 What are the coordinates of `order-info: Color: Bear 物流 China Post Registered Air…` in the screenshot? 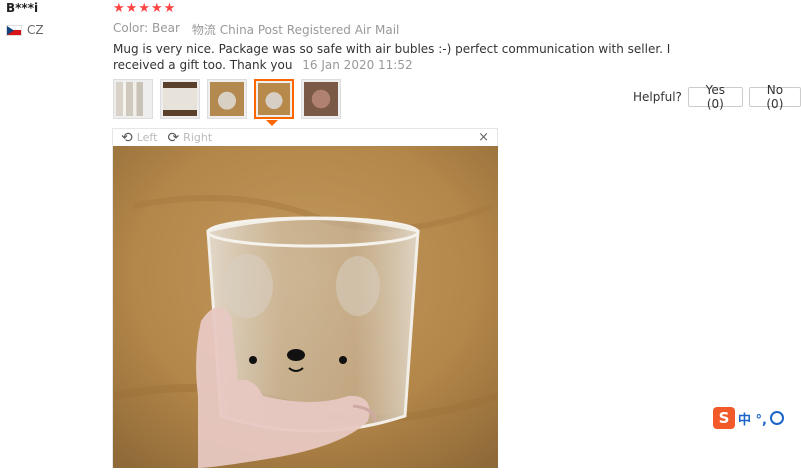 It's located at (256, 29).